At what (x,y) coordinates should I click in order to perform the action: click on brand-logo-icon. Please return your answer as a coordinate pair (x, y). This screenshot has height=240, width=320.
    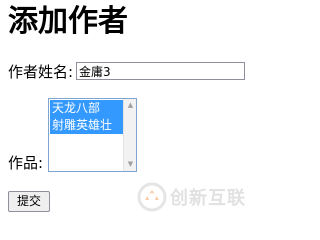
    Looking at the image, I should click on (152, 197).